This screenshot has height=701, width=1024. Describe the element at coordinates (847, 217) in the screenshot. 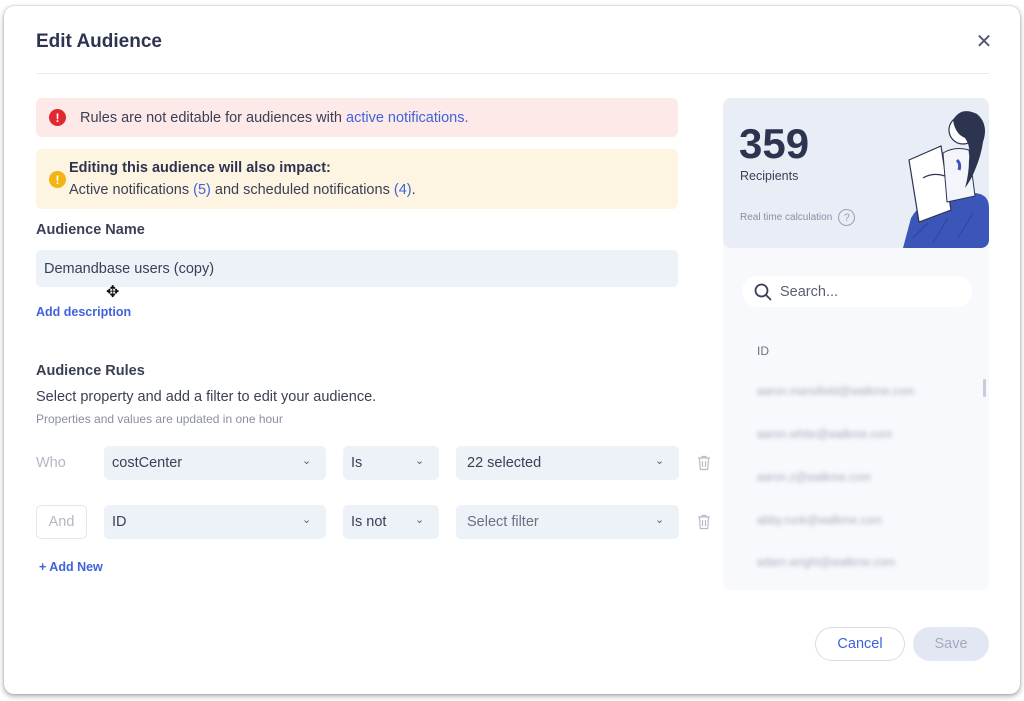

I see `help-icon: ?` at that location.